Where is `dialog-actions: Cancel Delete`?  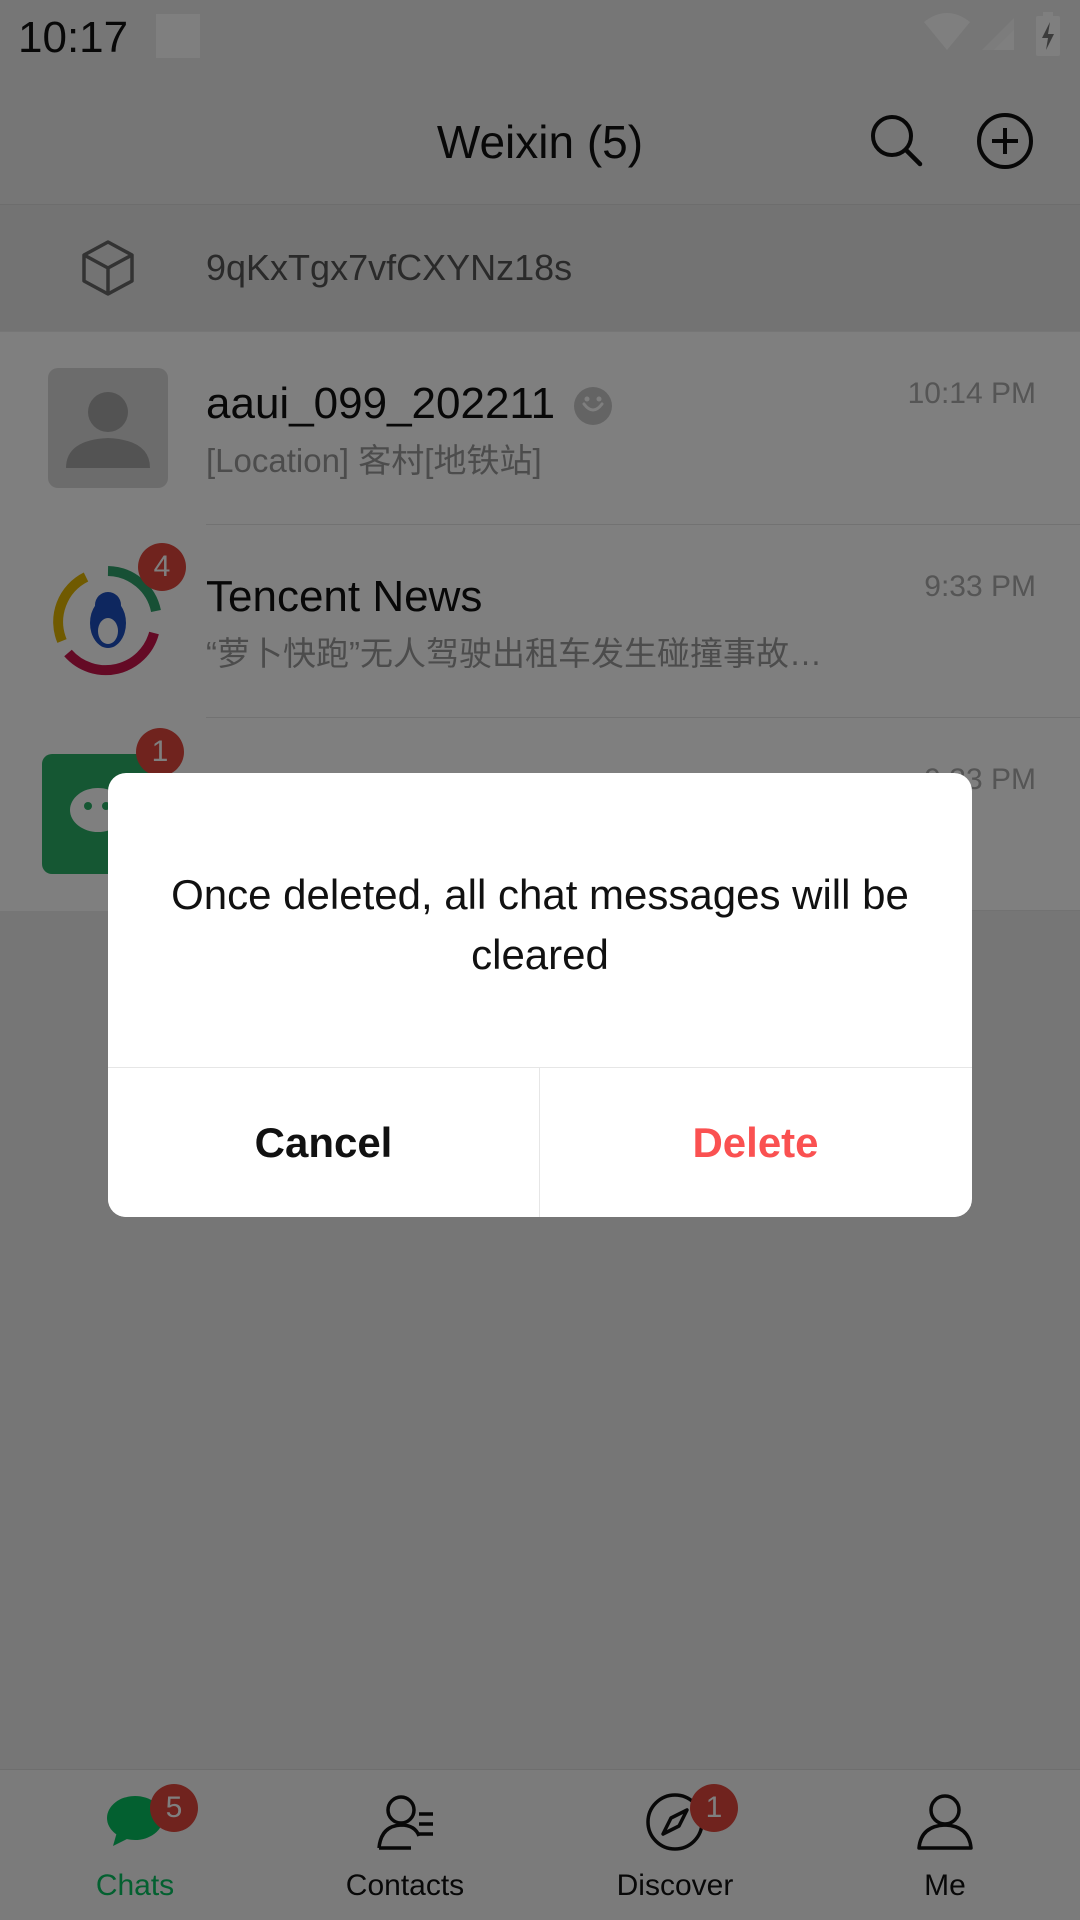
dialog-actions: Cancel Delete is located at coordinates (540, 1142).